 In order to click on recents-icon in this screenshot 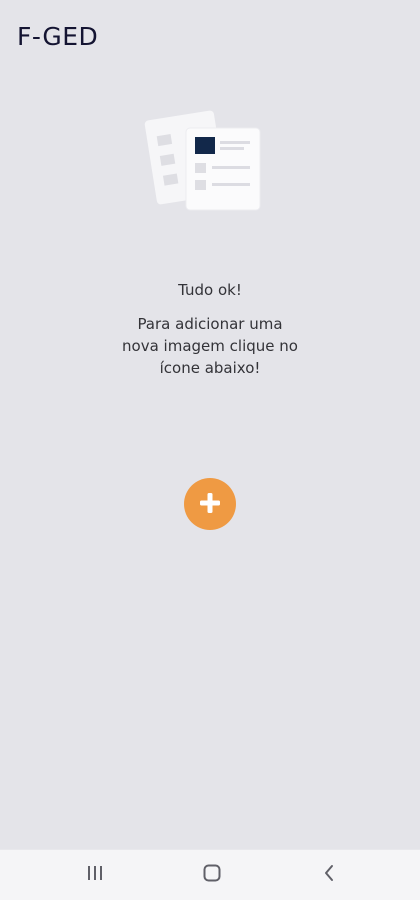, I will do `click(95, 875)`.